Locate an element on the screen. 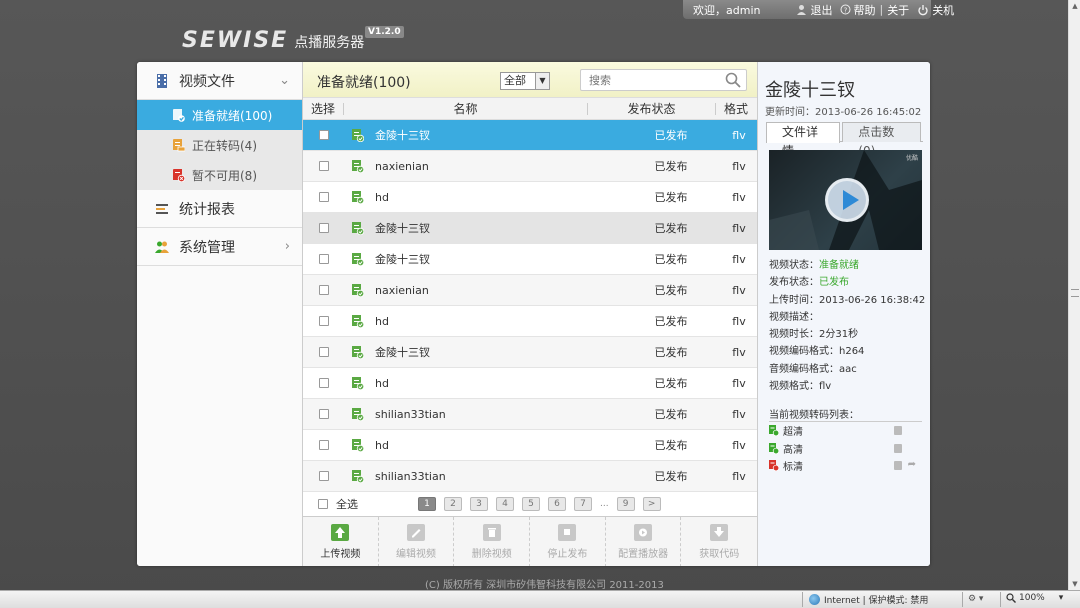 This screenshot has width=1080, height=608. brand-logo: SEWISE 点播服务器 is located at coordinates (273, 41).